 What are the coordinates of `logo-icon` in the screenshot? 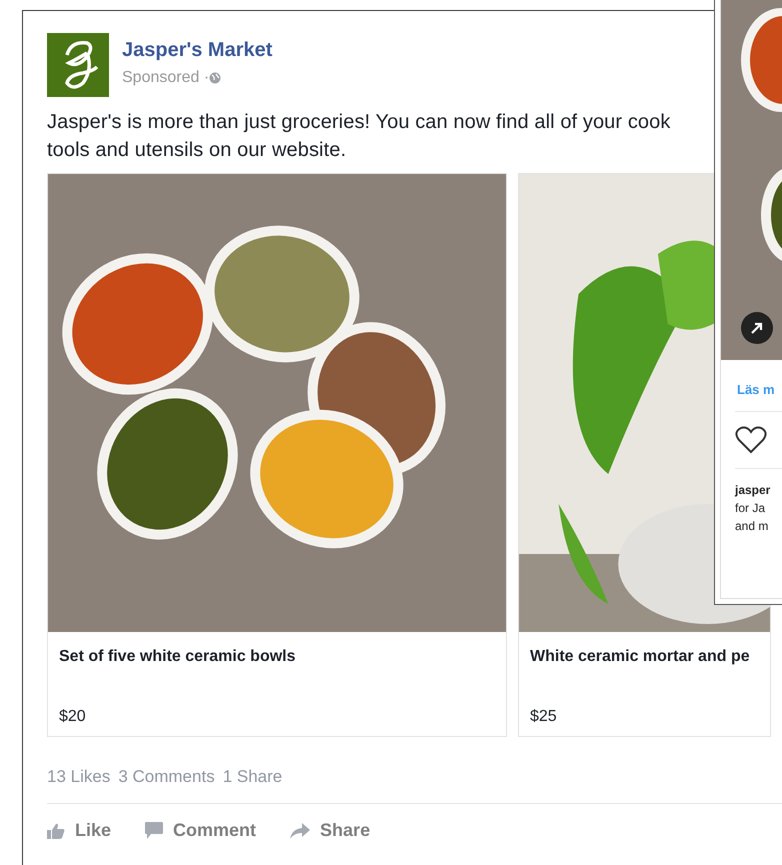 It's located at (78, 65).